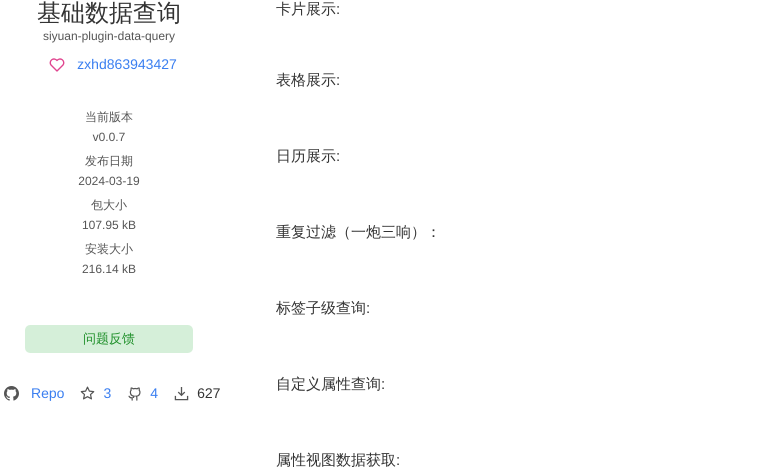 The image size is (767, 476). I want to click on package-name: siyuan-plugin-data-query, so click(109, 36).